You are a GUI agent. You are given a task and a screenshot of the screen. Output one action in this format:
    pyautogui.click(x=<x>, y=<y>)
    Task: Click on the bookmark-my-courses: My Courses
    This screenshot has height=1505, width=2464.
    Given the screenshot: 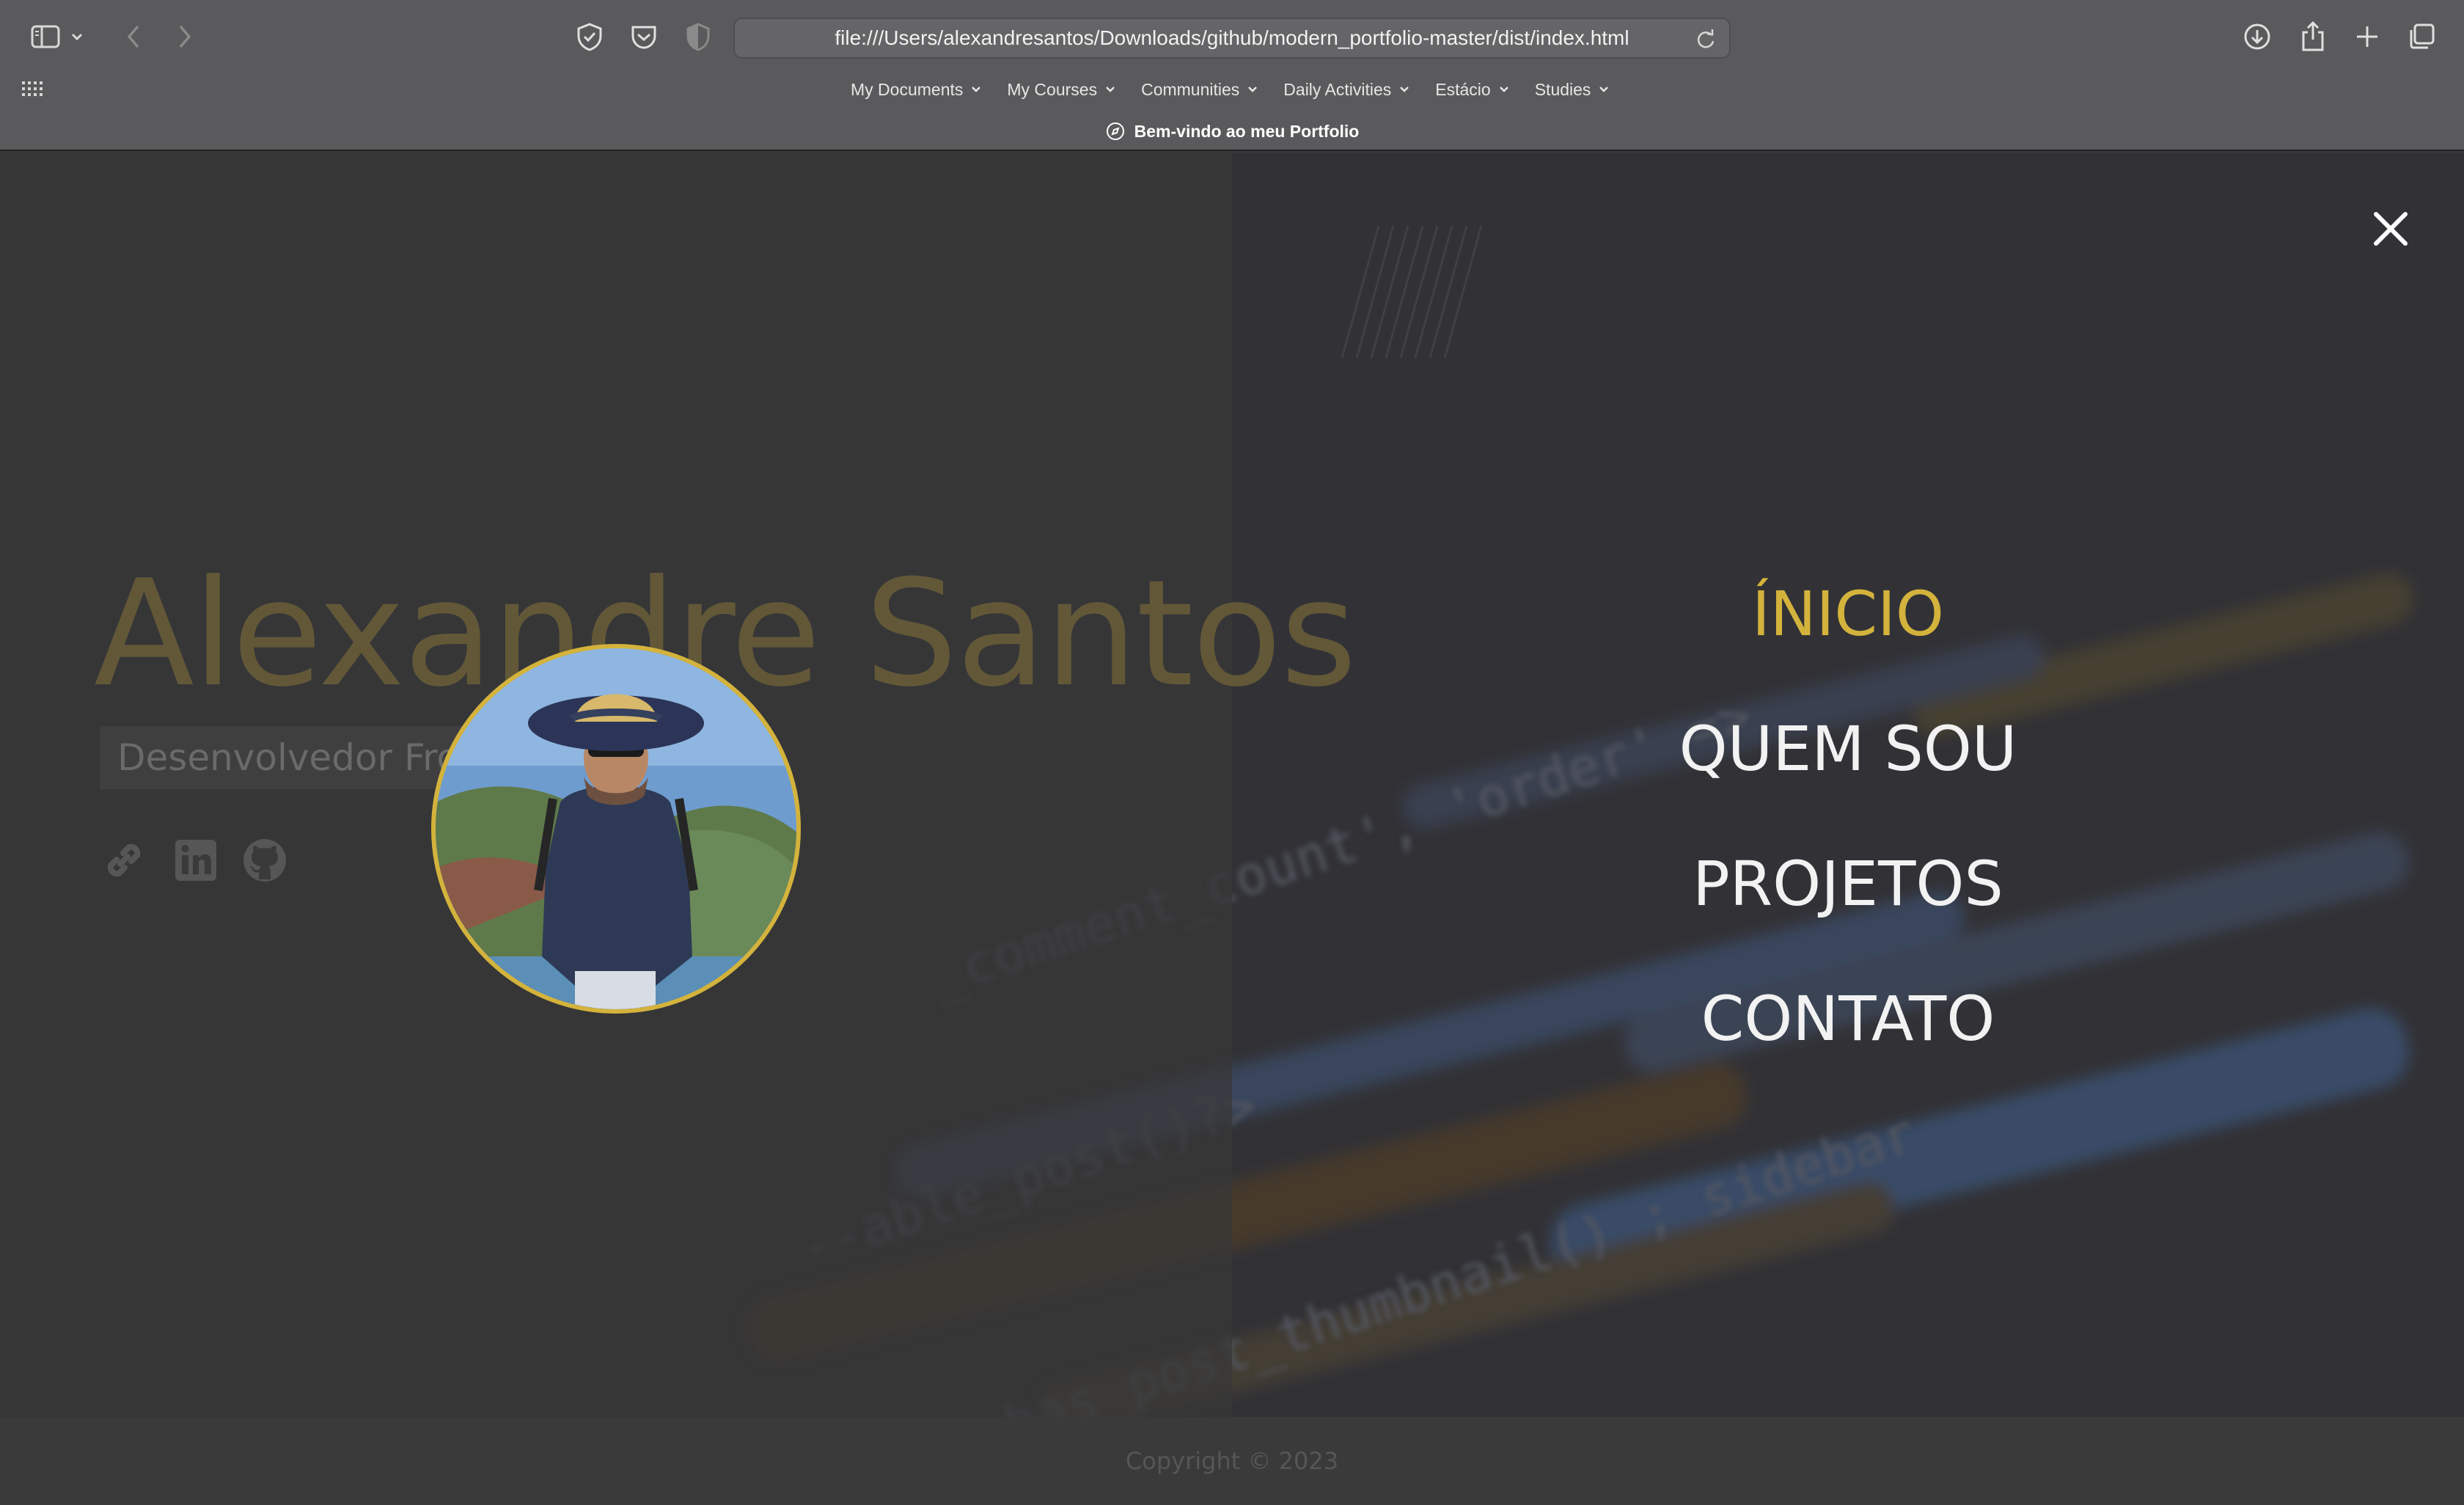 What is the action you would take?
    pyautogui.click(x=1061, y=89)
    